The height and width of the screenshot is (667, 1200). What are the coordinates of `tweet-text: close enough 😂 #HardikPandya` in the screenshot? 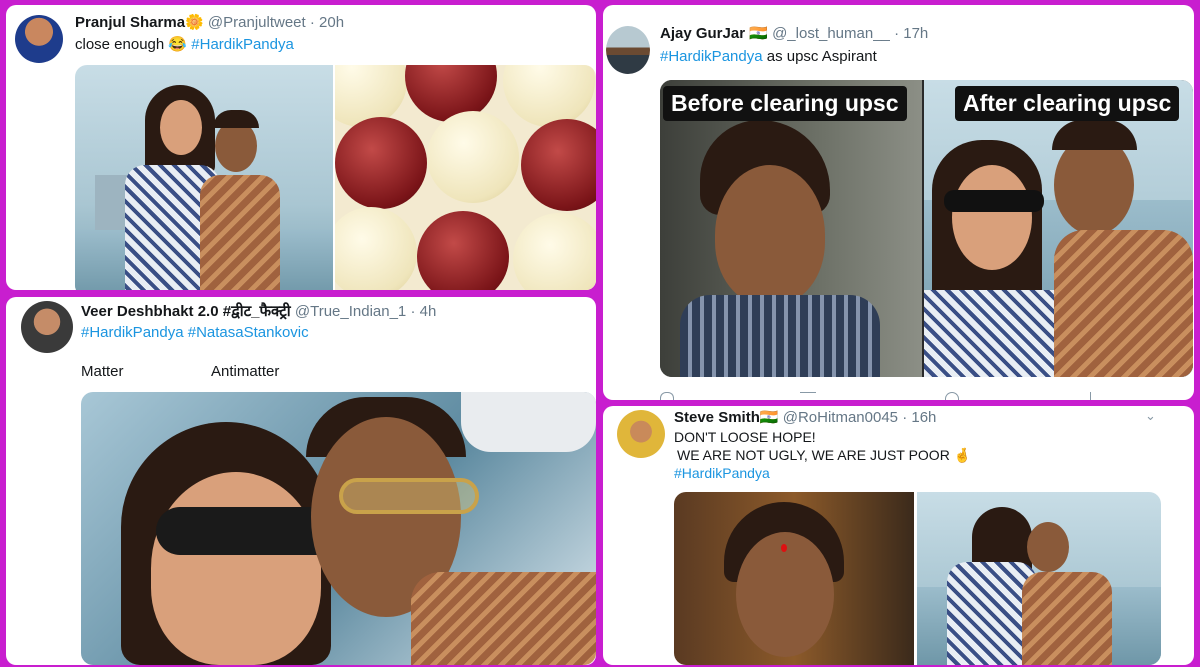 It's located at (184, 44).